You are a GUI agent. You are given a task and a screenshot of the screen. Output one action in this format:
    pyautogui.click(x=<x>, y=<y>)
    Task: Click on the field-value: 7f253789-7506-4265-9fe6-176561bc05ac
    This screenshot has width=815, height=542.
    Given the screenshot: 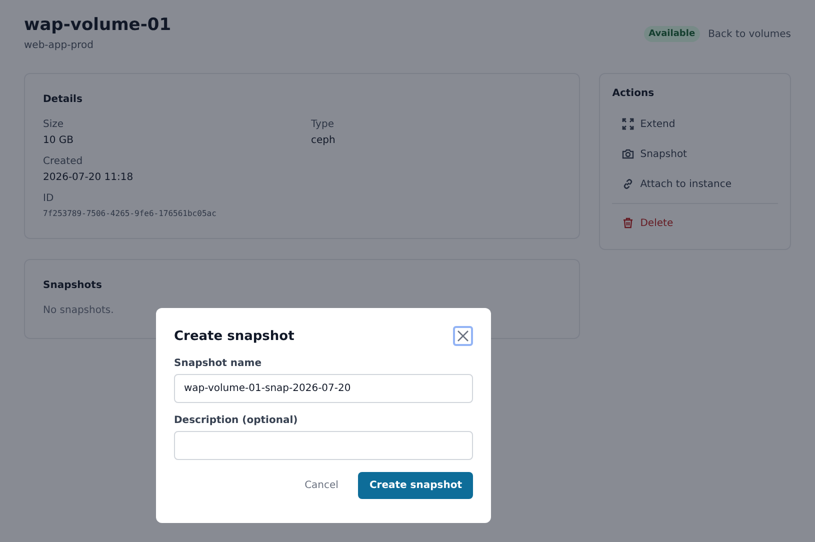 What is the action you would take?
    pyautogui.click(x=130, y=213)
    